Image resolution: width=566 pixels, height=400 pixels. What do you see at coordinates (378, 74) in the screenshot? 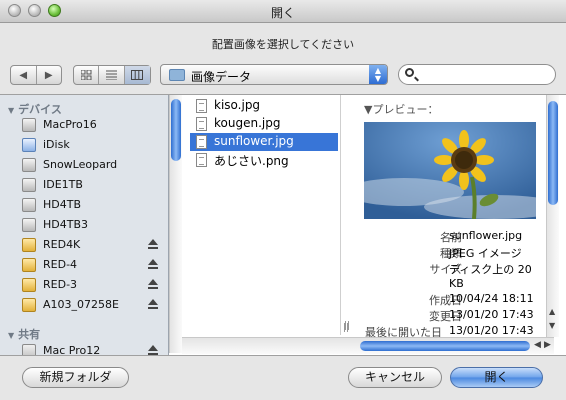
I see `popup-arrows-icon: ▲ ▼` at bounding box center [378, 74].